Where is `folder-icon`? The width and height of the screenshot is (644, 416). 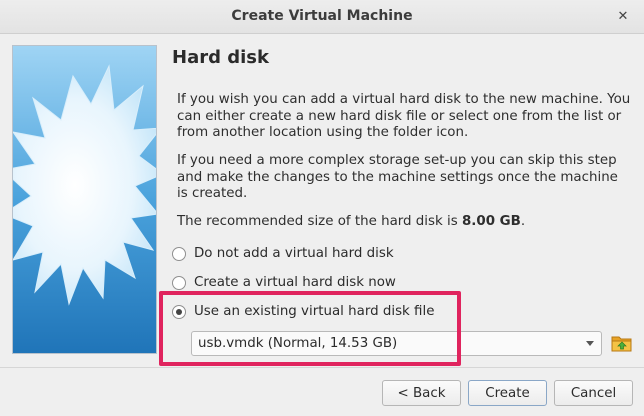
folder-icon is located at coordinates (622, 343).